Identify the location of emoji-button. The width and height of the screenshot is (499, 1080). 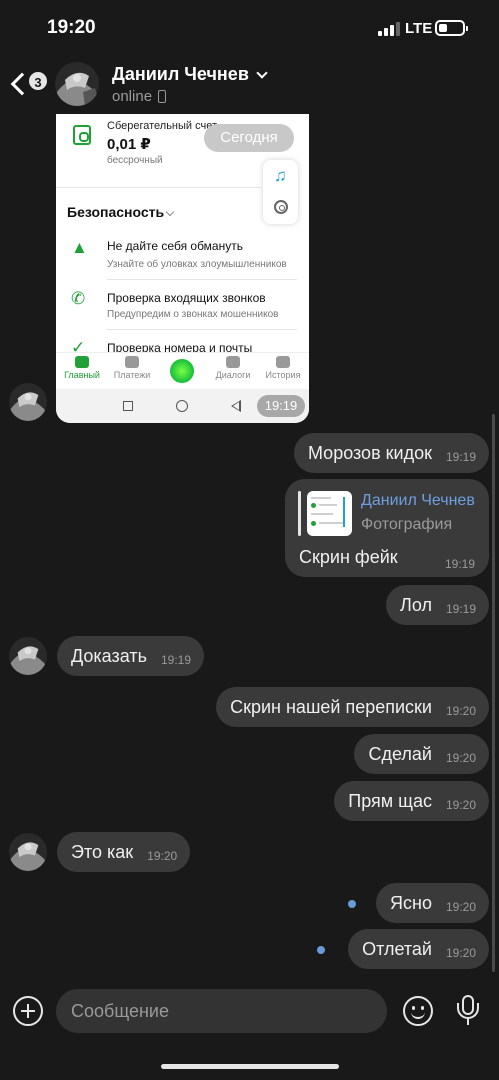
(418, 1011).